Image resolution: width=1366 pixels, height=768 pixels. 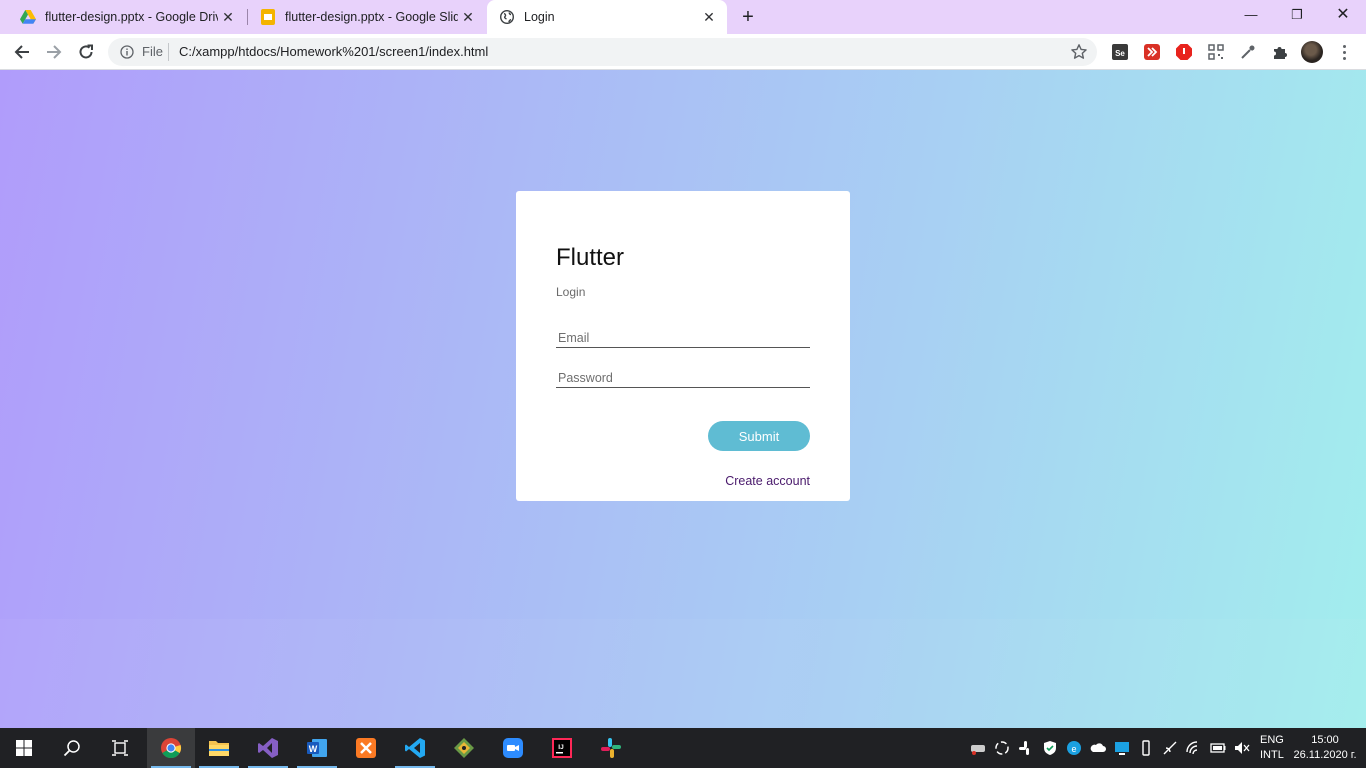 I want to click on satellite-icon, so click(x=1170, y=748).